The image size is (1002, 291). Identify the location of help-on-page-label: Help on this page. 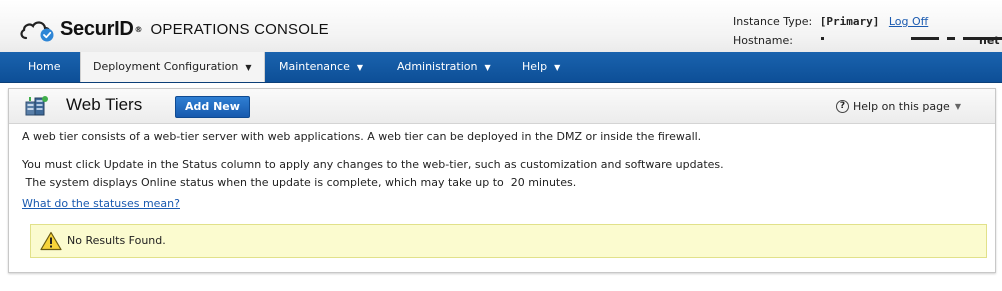
(901, 106).